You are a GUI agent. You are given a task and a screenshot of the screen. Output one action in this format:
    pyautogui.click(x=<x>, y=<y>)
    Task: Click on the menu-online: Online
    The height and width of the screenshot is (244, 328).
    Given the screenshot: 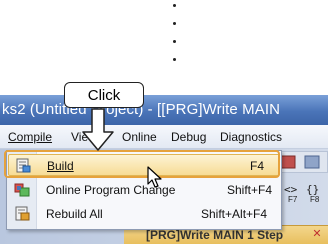 What is the action you would take?
    pyautogui.click(x=139, y=137)
    